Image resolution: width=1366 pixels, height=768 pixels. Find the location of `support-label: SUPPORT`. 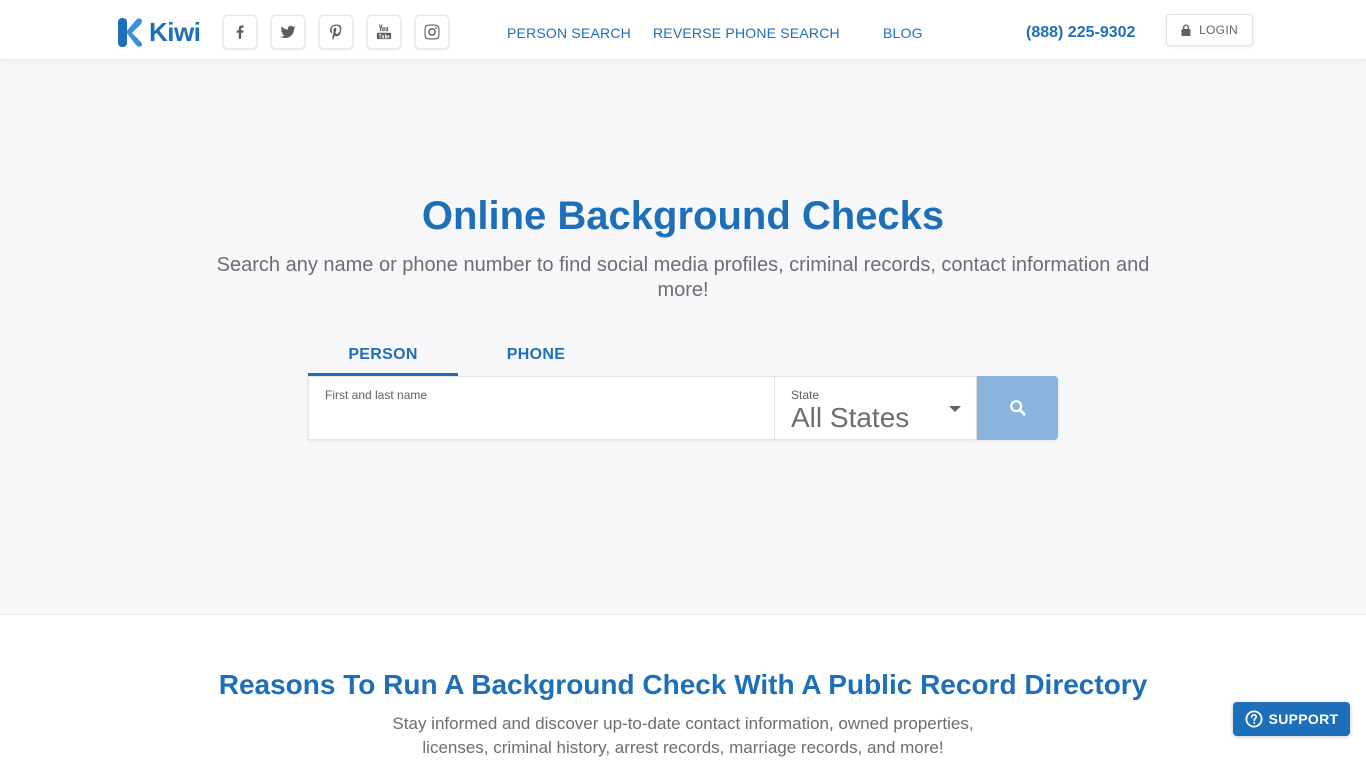

support-label: SUPPORT is located at coordinates (1303, 719).